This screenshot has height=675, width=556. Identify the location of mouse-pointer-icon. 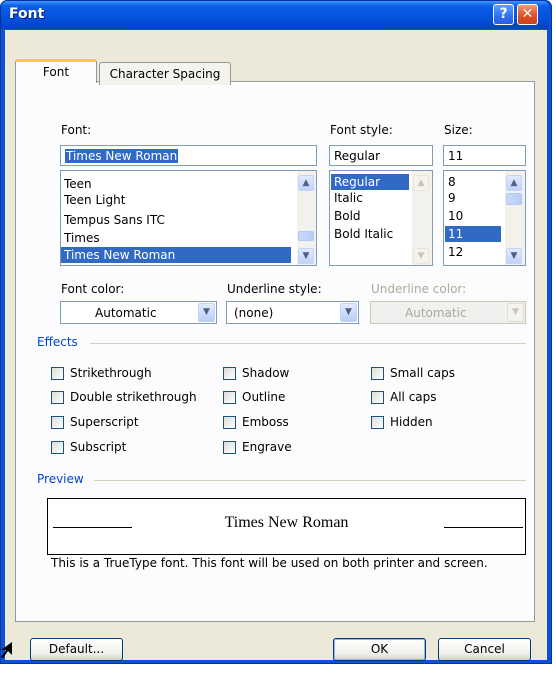
(6, 650).